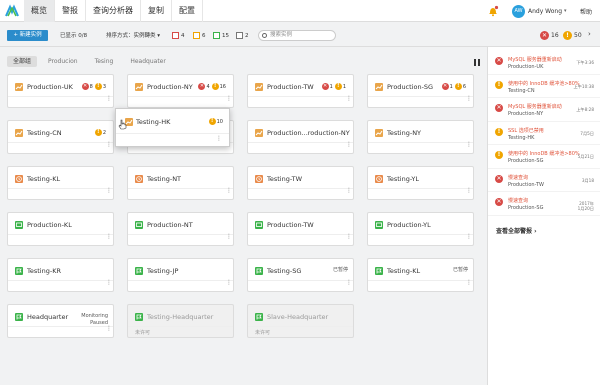 This screenshot has width=600, height=385. I want to click on alert-badges: ✕ 8! 3, so click(94, 86).